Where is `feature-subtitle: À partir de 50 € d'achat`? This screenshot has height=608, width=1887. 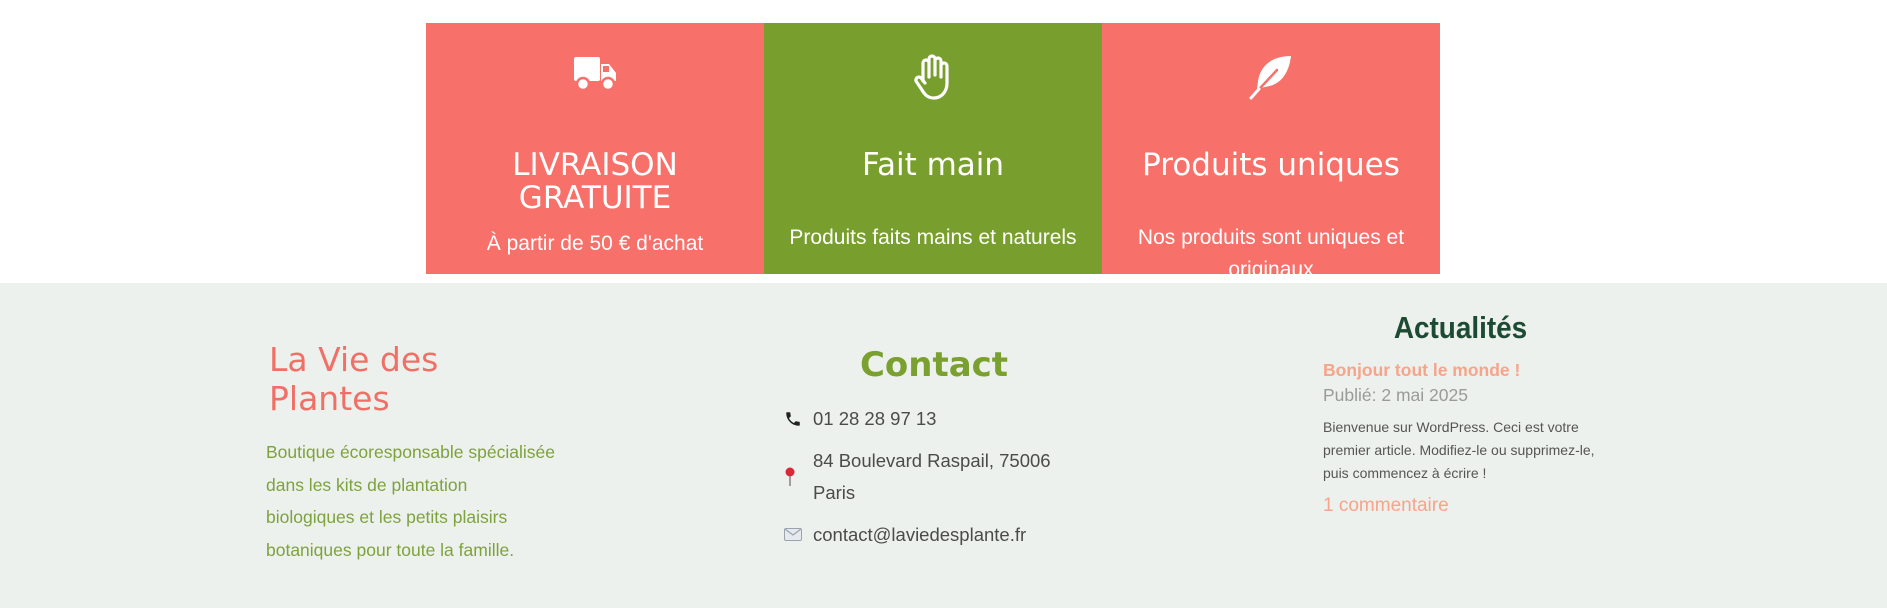 feature-subtitle: À partir de 50 € d'achat is located at coordinates (595, 243).